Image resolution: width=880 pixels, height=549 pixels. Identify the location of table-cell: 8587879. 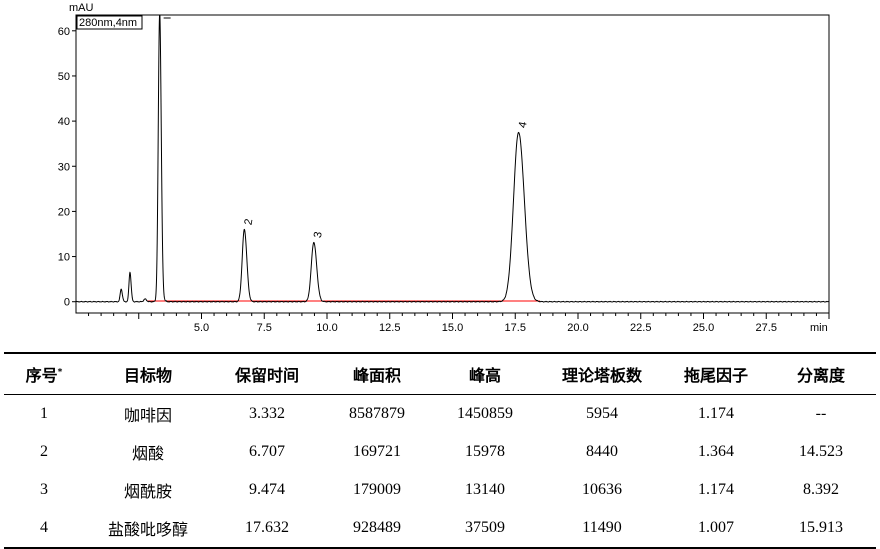
(377, 413).